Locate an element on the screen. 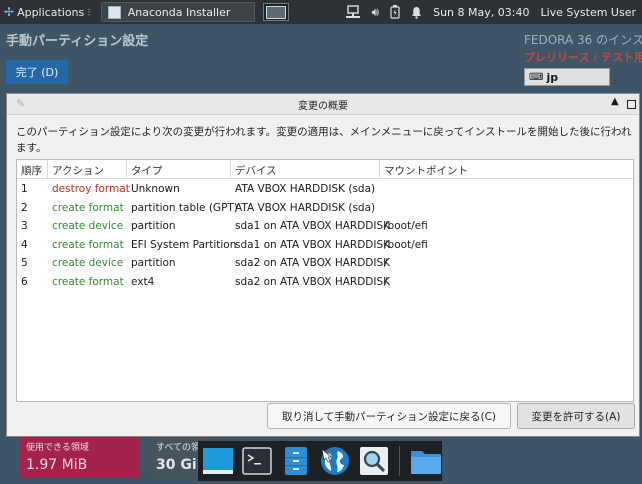 The height and width of the screenshot is (484, 642). cell-order: 4 is located at coordinates (24, 244).